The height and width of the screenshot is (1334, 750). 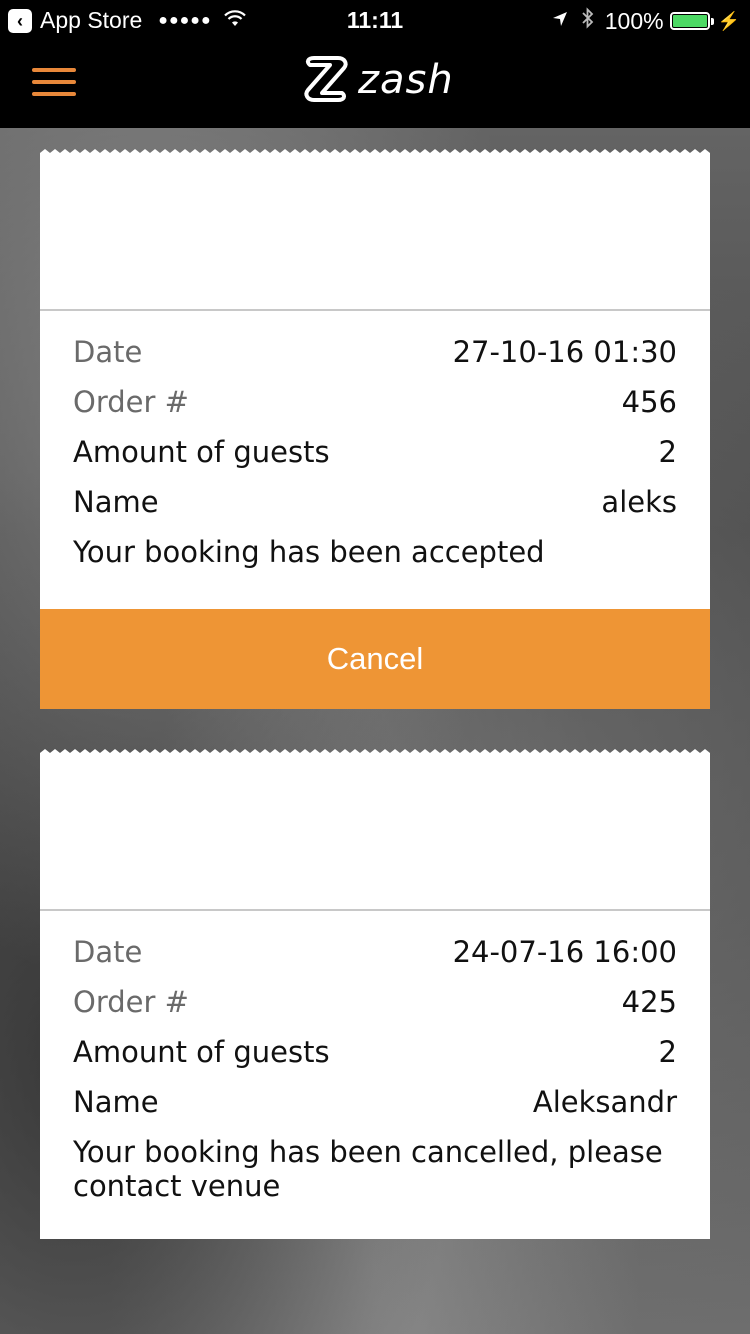 I want to click on detail-value: 456, so click(x=649, y=402).